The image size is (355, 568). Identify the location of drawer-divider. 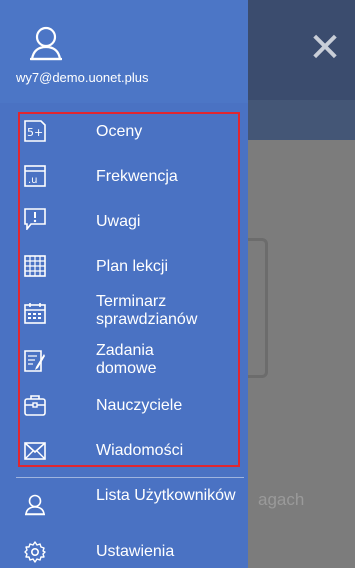
(130, 477).